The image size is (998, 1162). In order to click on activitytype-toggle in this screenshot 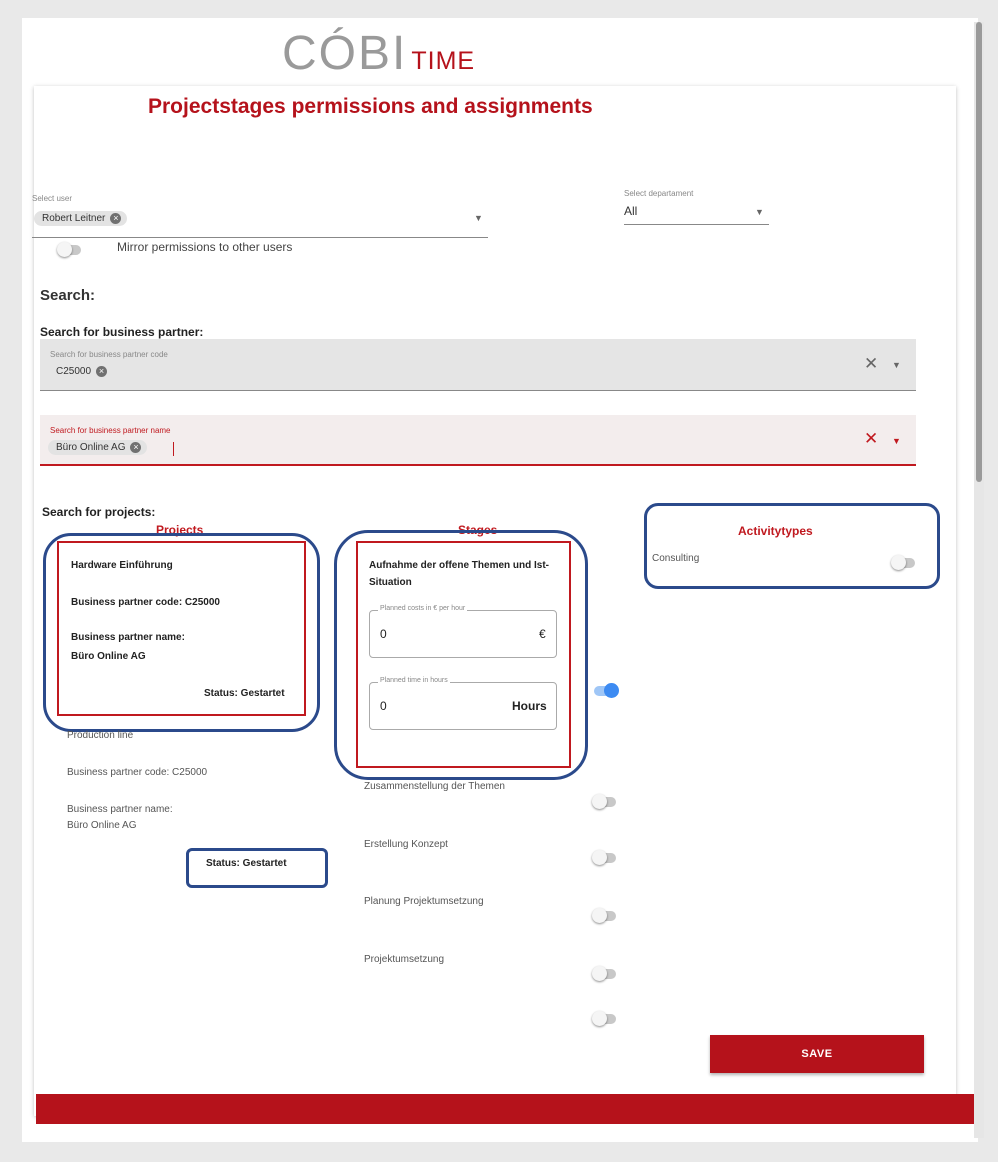, I will do `click(903, 562)`.